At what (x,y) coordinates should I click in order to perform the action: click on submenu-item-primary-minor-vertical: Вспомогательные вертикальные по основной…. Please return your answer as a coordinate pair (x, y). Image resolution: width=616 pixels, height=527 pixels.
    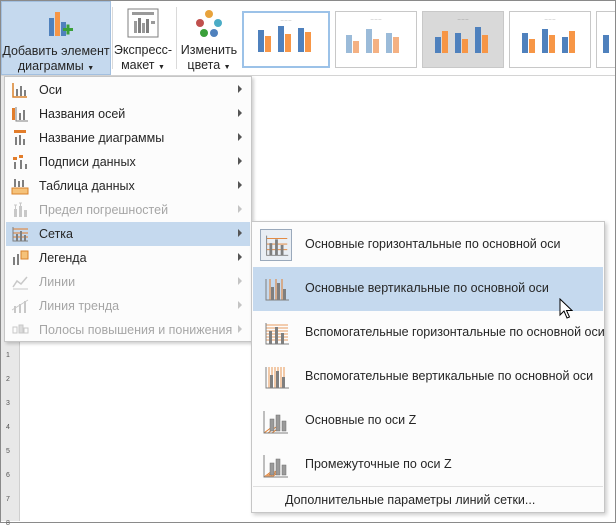
    Looking at the image, I should click on (428, 377).